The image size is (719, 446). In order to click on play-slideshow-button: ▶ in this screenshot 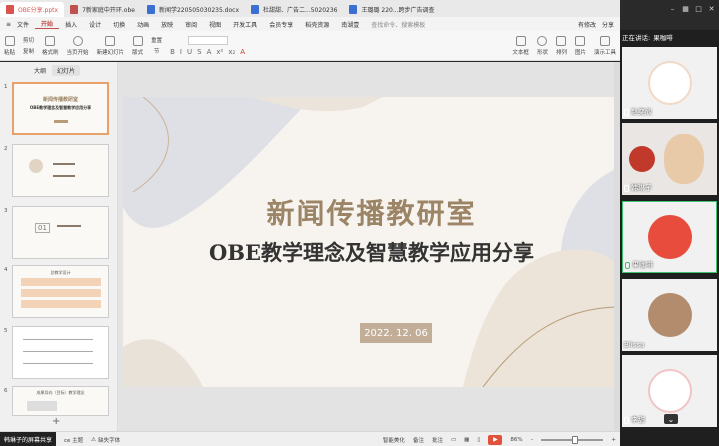, I will do `click(495, 439)`.